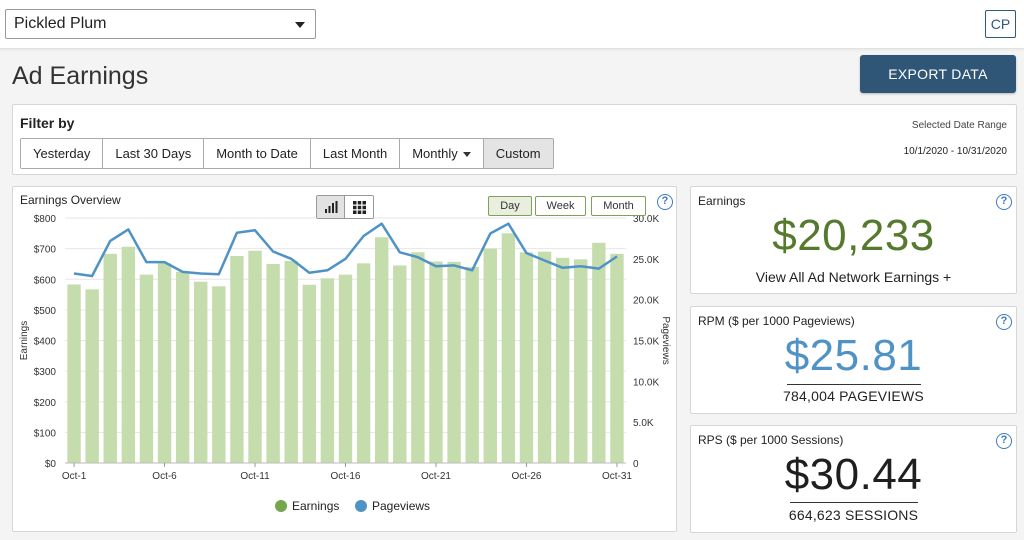  I want to click on rpm-value: $25.81, so click(853, 355).